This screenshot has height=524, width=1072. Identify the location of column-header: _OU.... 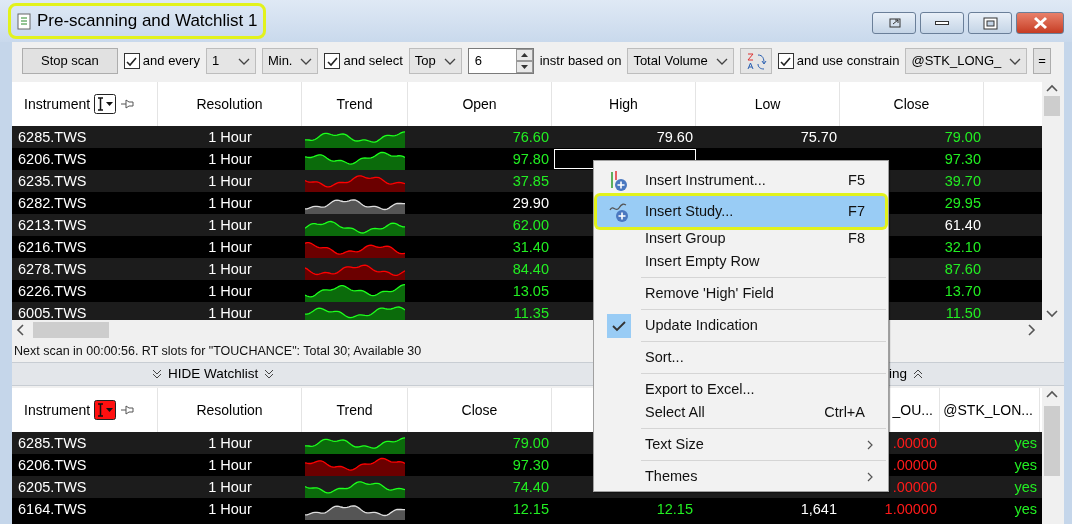
(912, 410).